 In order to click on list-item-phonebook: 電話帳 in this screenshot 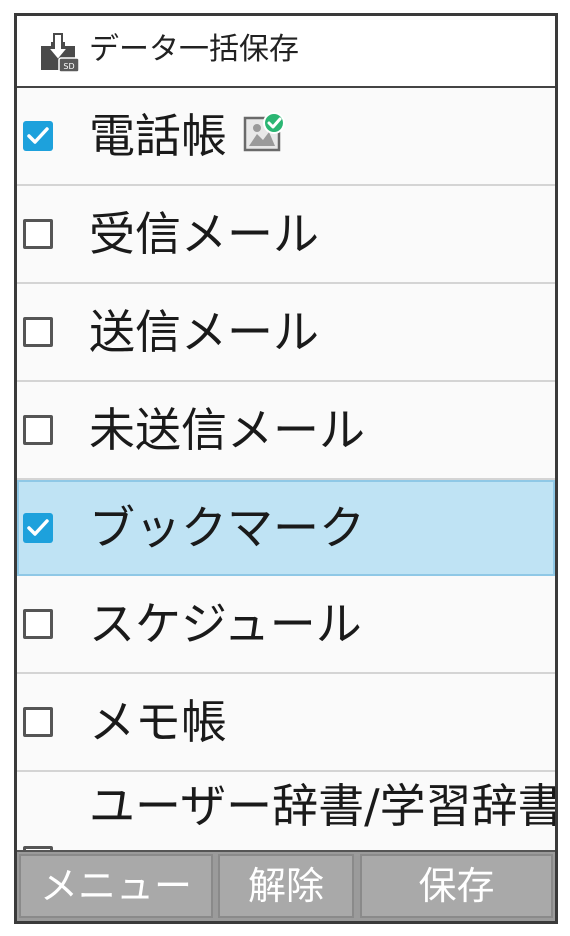, I will do `click(286, 137)`.